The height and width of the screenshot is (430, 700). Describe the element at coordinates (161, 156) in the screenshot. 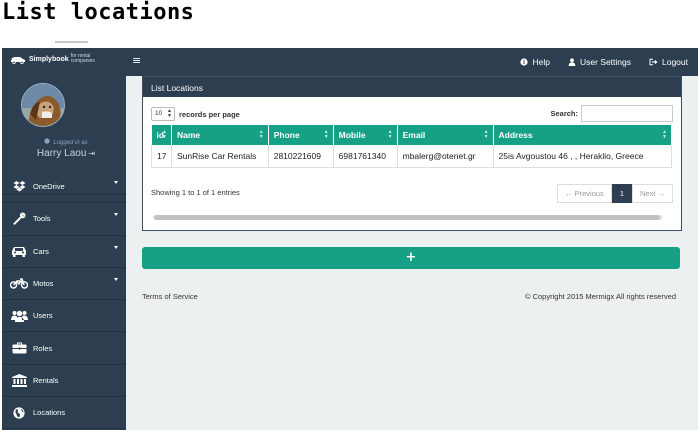

I see `cell-id: 17` at that location.